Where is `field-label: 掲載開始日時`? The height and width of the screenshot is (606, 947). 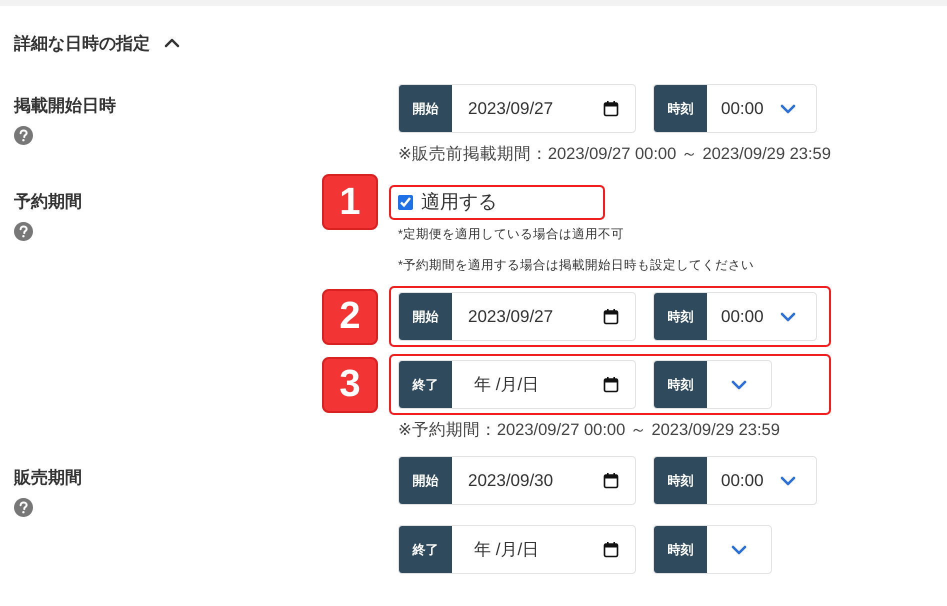
field-label: 掲載開始日時 is located at coordinates (65, 106).